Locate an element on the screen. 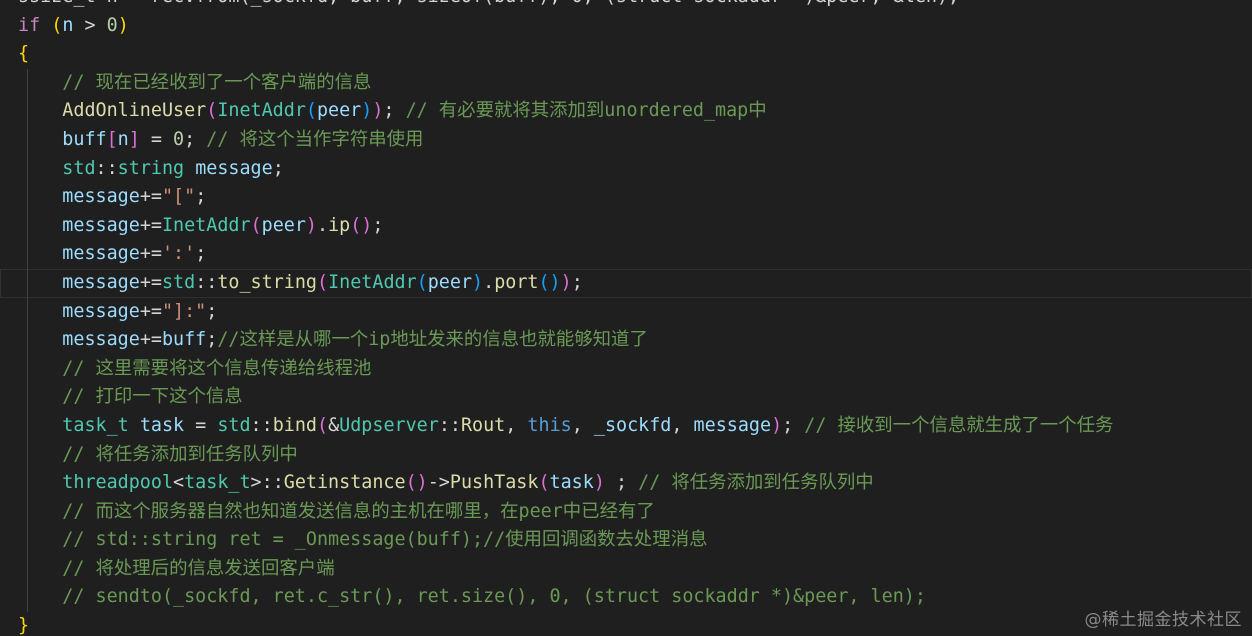  code-line: if (n > 0) is located at coordinates (626, 26).